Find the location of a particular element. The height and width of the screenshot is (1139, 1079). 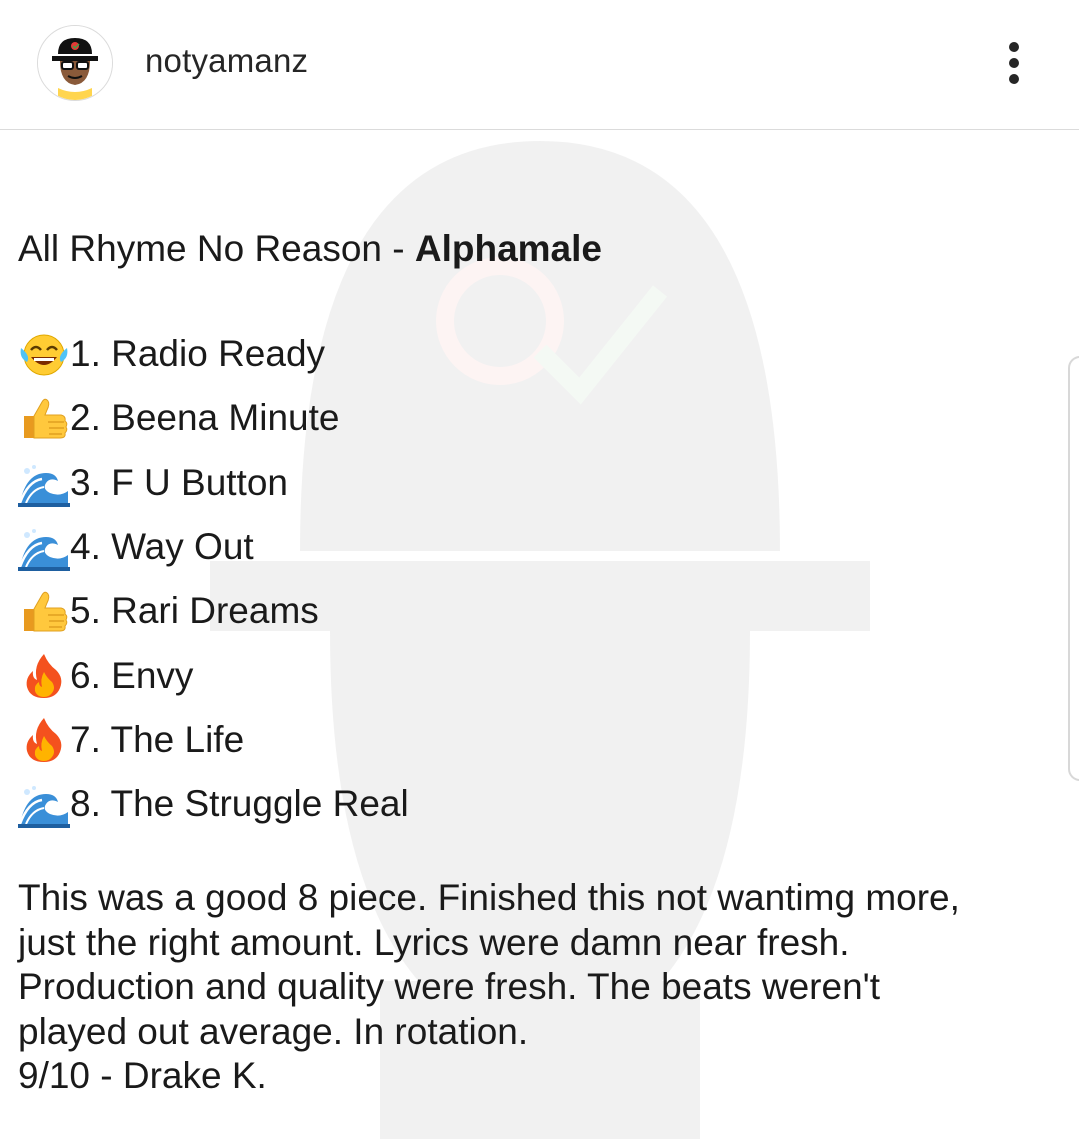

list-item: 6. Envy is located at coordinates (105, 676).